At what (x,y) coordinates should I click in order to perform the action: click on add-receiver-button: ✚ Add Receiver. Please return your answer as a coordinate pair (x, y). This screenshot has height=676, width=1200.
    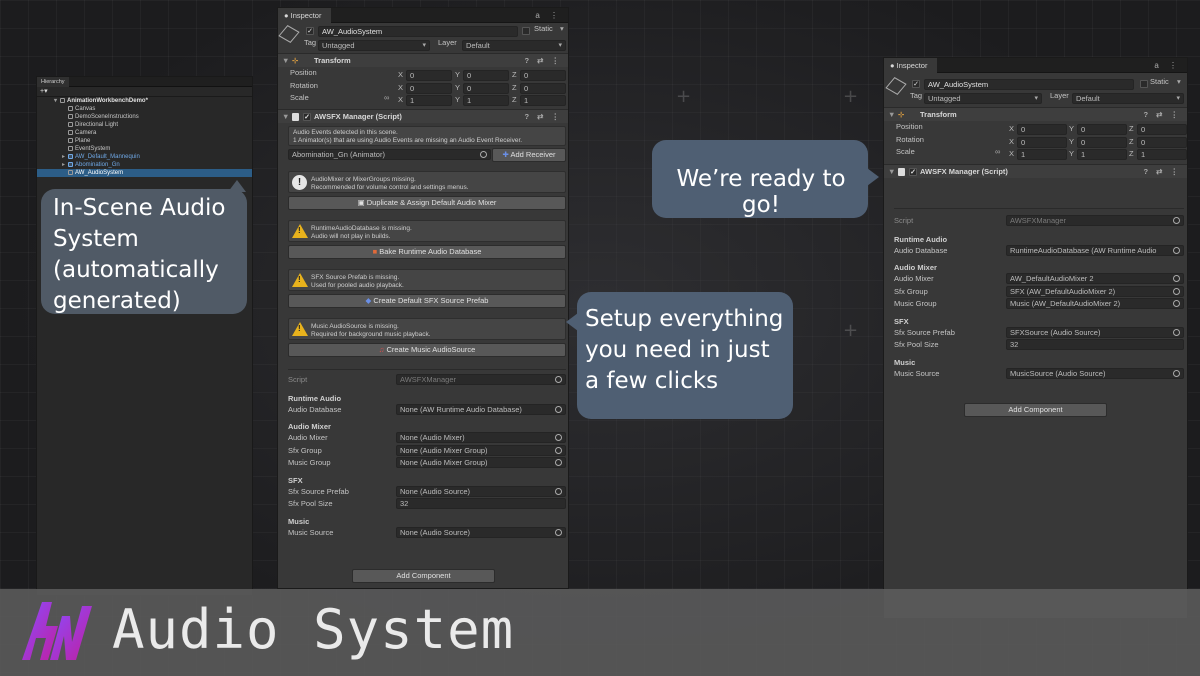
    Looking at the image, I should click on (529, 155).